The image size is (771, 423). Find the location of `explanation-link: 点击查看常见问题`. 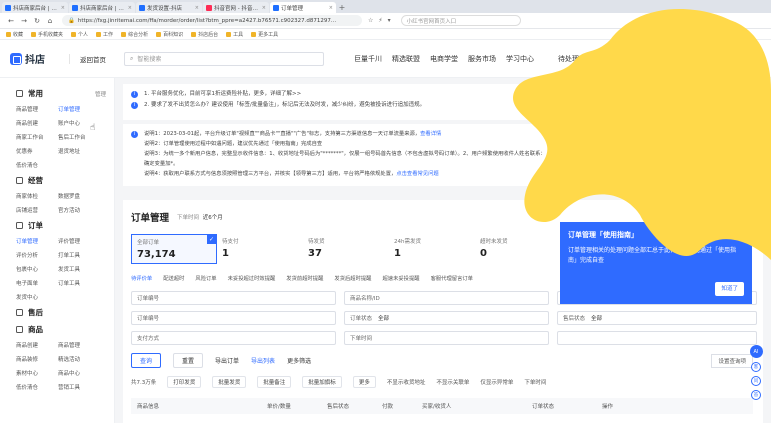

explanation-link: 点击查看常见问题 is located at coordinates (417, 174).